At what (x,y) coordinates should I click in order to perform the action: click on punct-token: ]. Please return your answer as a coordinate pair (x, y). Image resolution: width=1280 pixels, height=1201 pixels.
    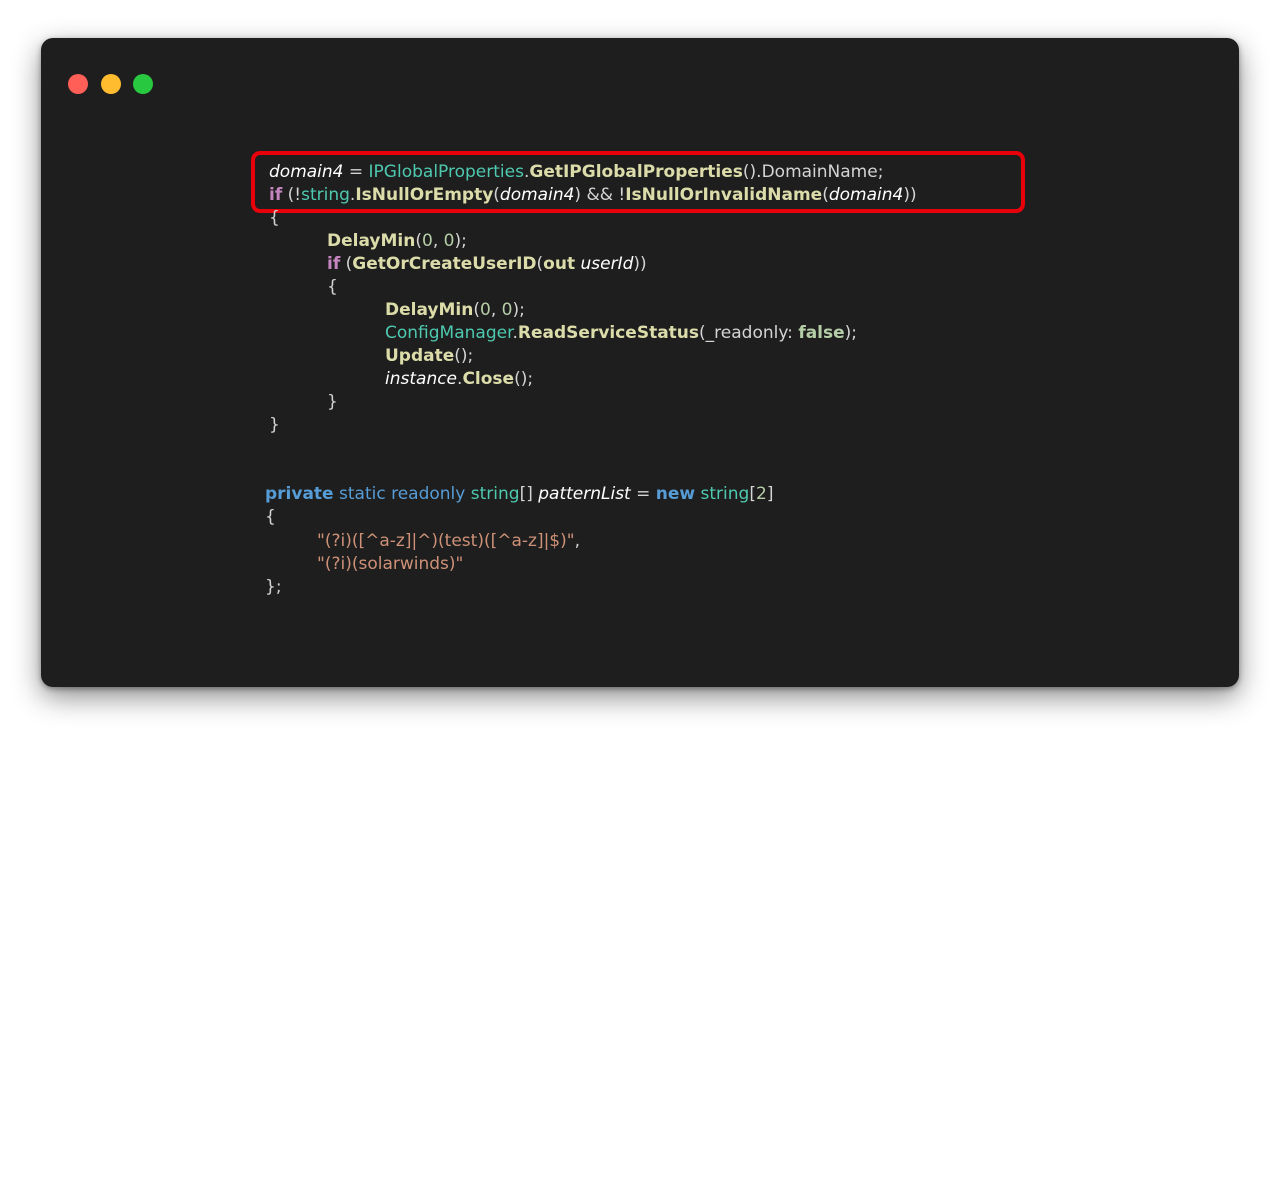
    Looking at the image, I should click on (770, 494).